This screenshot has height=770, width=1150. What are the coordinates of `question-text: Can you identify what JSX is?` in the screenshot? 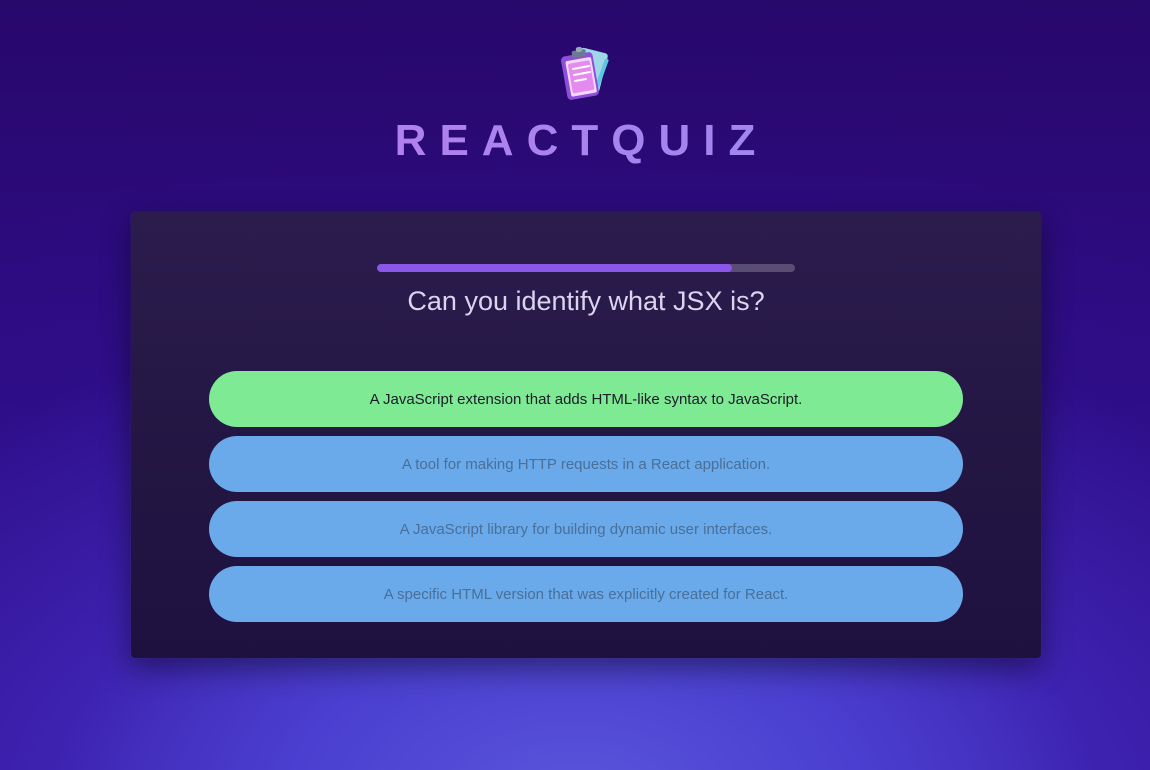 It's located at (586, 301).